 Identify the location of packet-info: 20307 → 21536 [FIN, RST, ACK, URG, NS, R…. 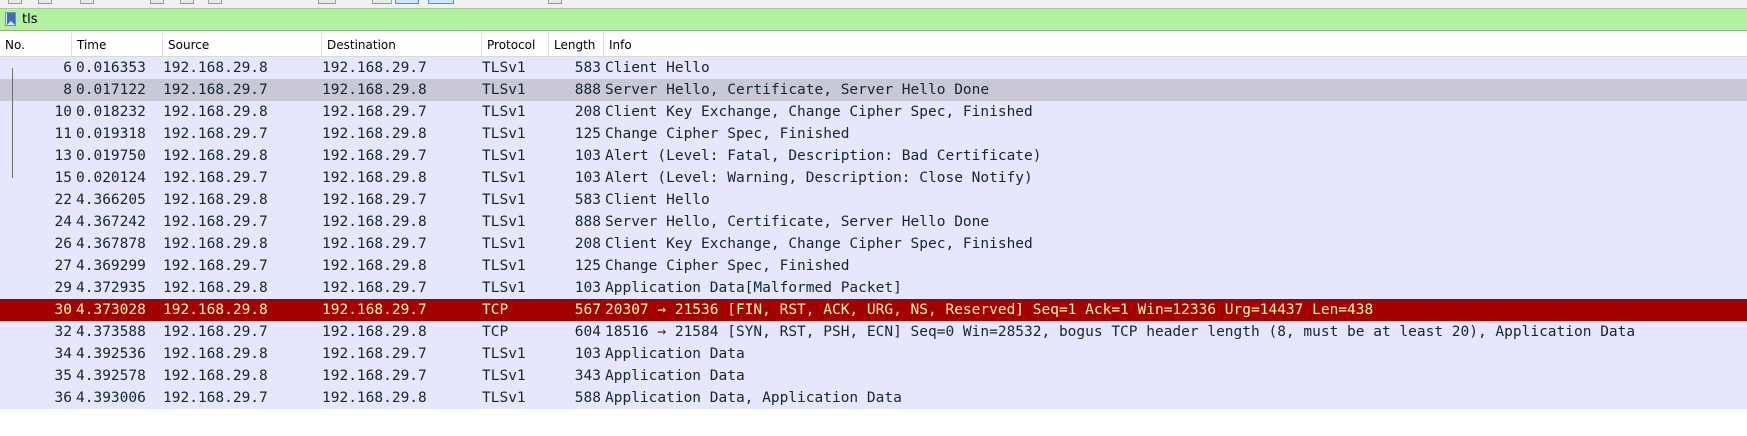
(989, 310).